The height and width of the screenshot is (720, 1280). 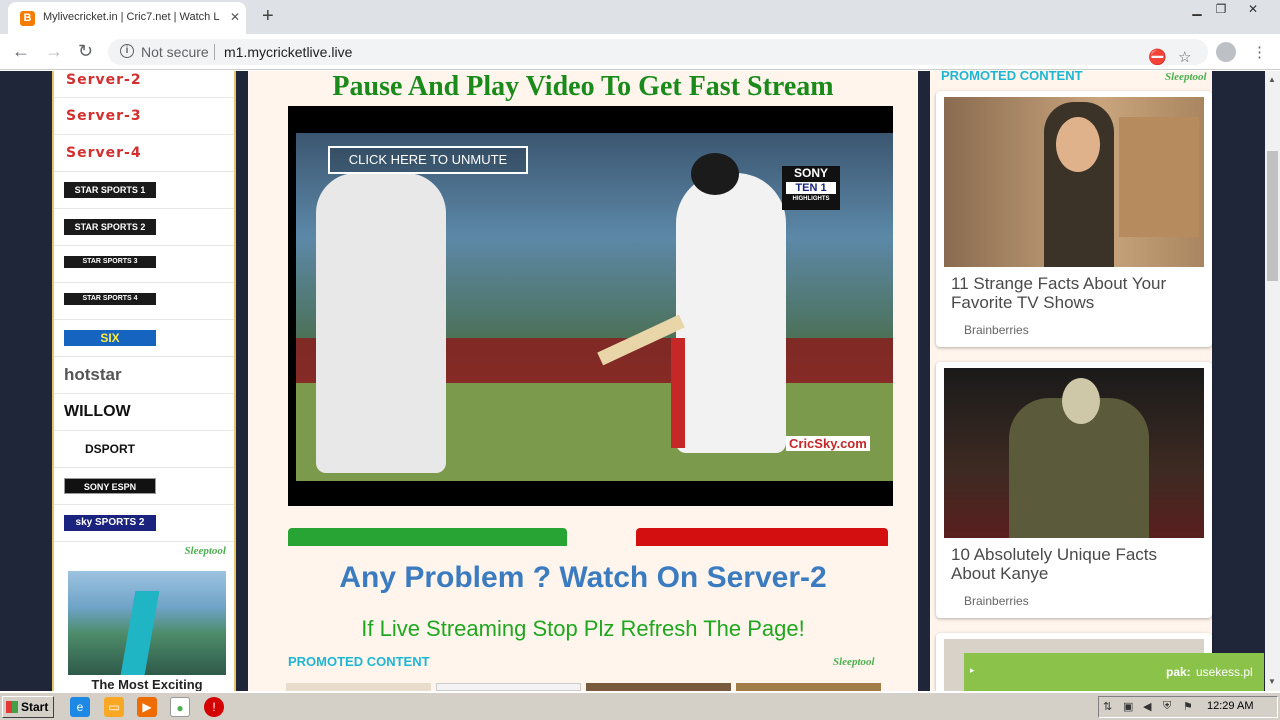 What do you see at coordinates (110, 262) in the screenshot?
I see `star-sports-3-logo: STAR SPORTS 3` at bounding box center [110, 262].